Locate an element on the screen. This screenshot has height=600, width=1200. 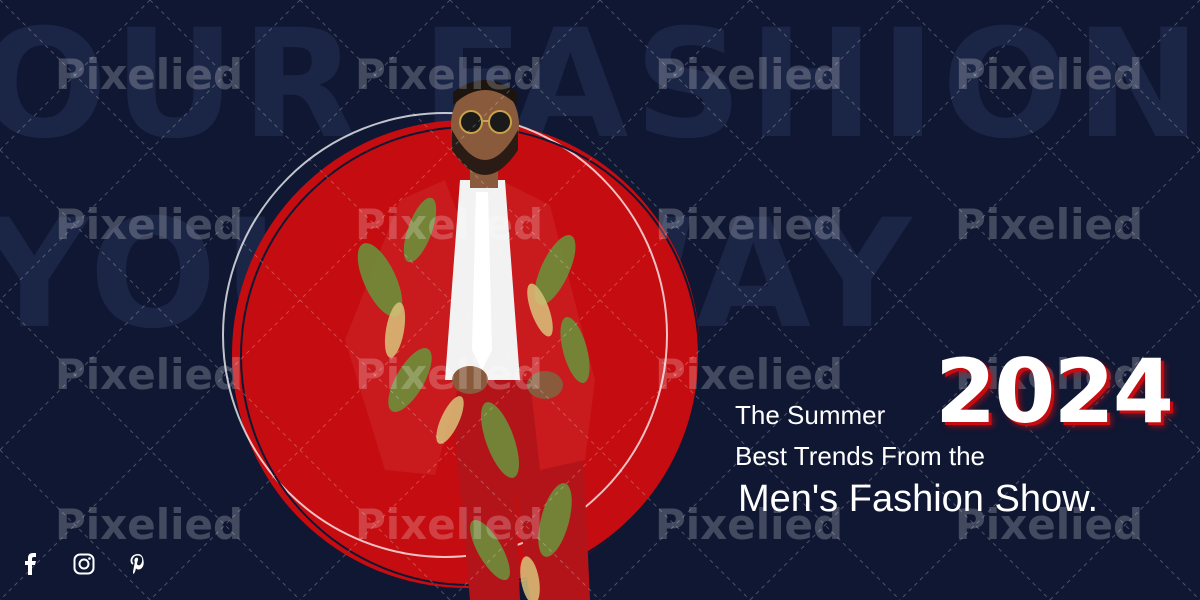
instagram-icon is located at coordinates (84, 564).